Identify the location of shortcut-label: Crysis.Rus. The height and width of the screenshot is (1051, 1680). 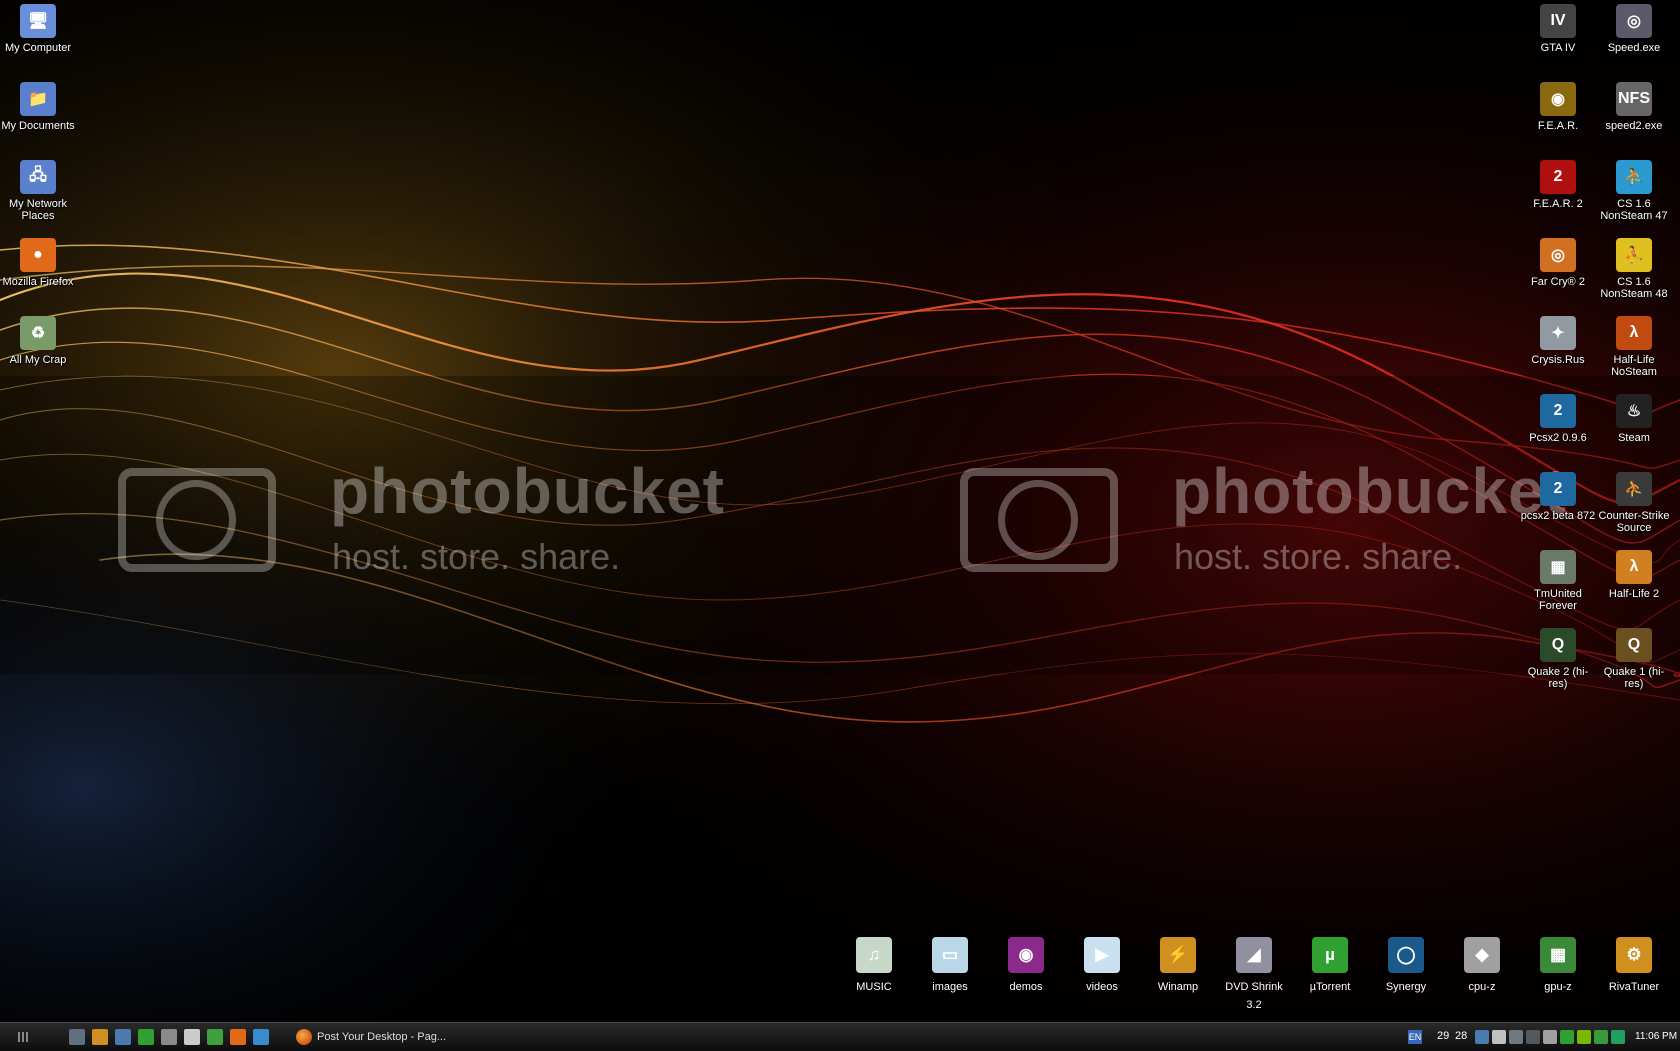
(1558, 360).